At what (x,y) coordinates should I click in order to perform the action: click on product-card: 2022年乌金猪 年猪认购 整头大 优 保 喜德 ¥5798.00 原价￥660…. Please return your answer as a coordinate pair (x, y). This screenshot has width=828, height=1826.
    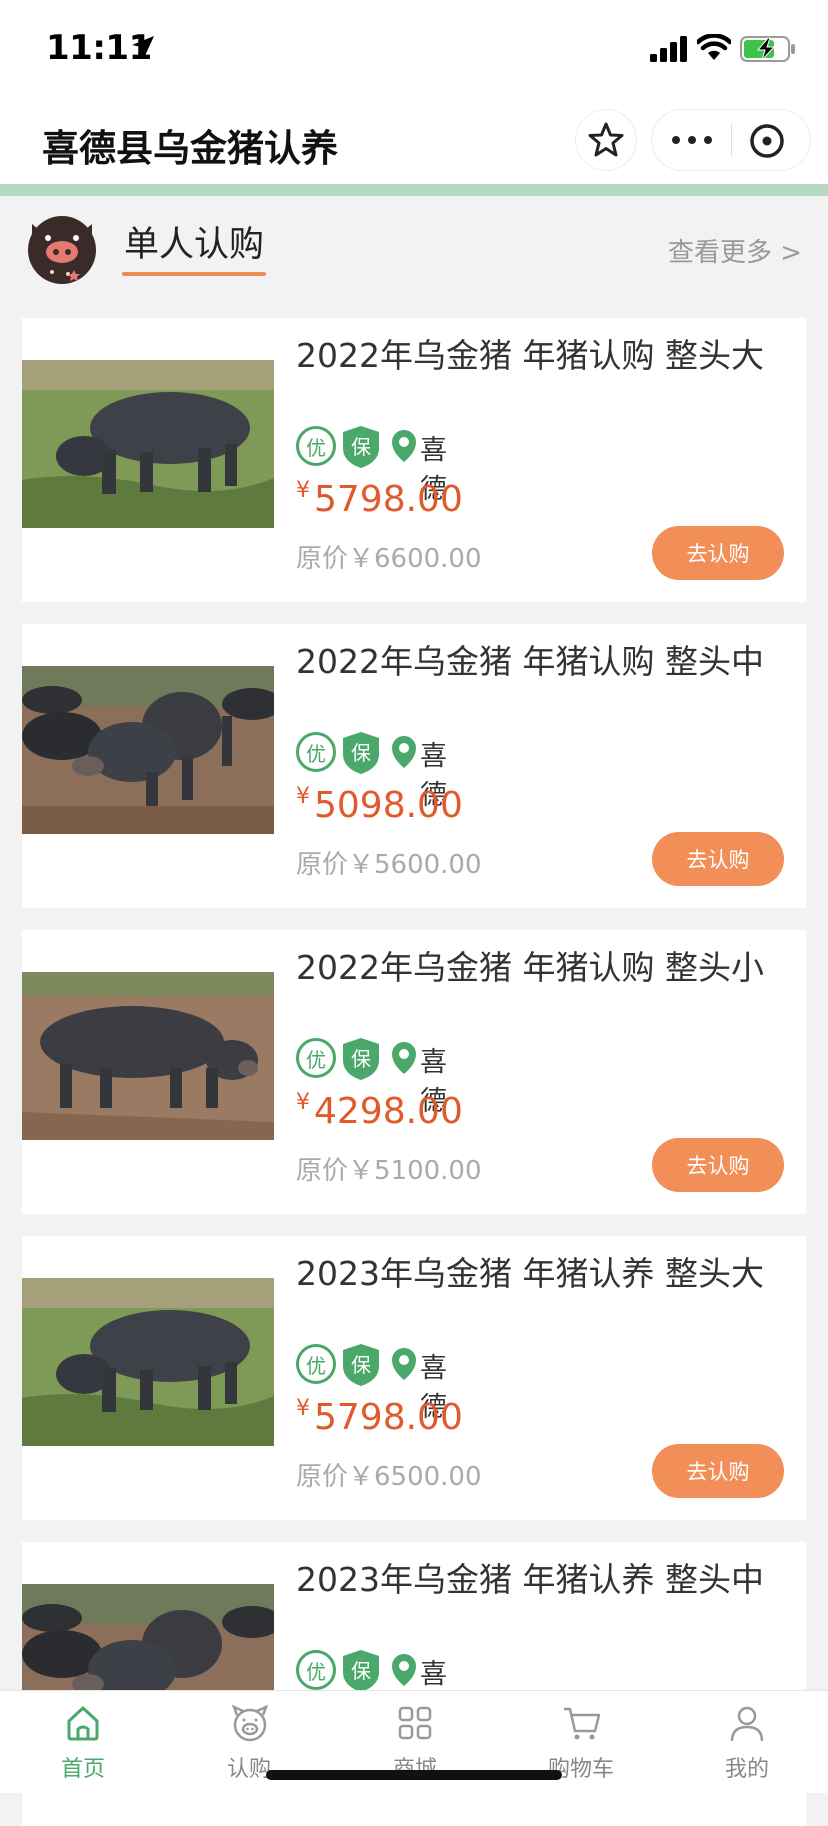
    Looking at the image, I should click on (414, 460).